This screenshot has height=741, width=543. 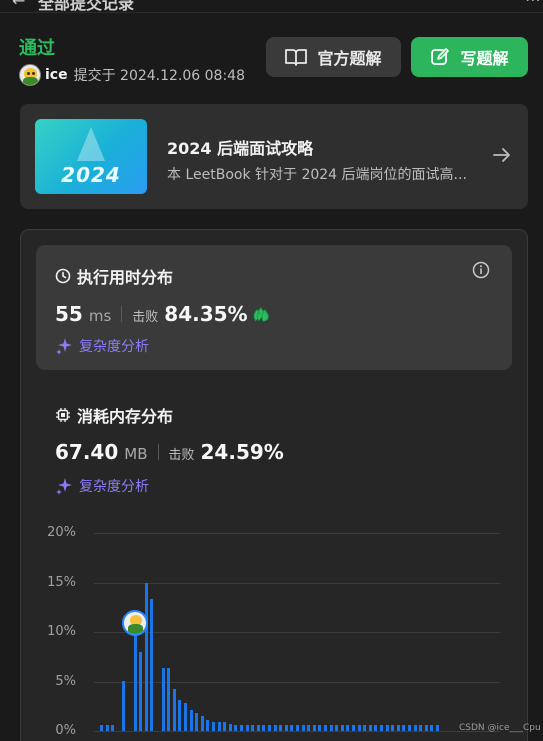 What do you see at coordinates (91, 156) in the screenshot?
I see `book-cover: 2024` at bounding box center [91, 156].